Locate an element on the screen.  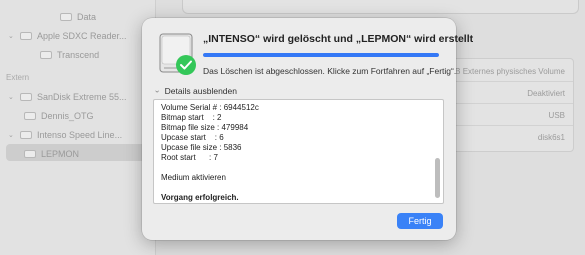
log-line: Upcase start : 6 is located at coordinates (192, 137).